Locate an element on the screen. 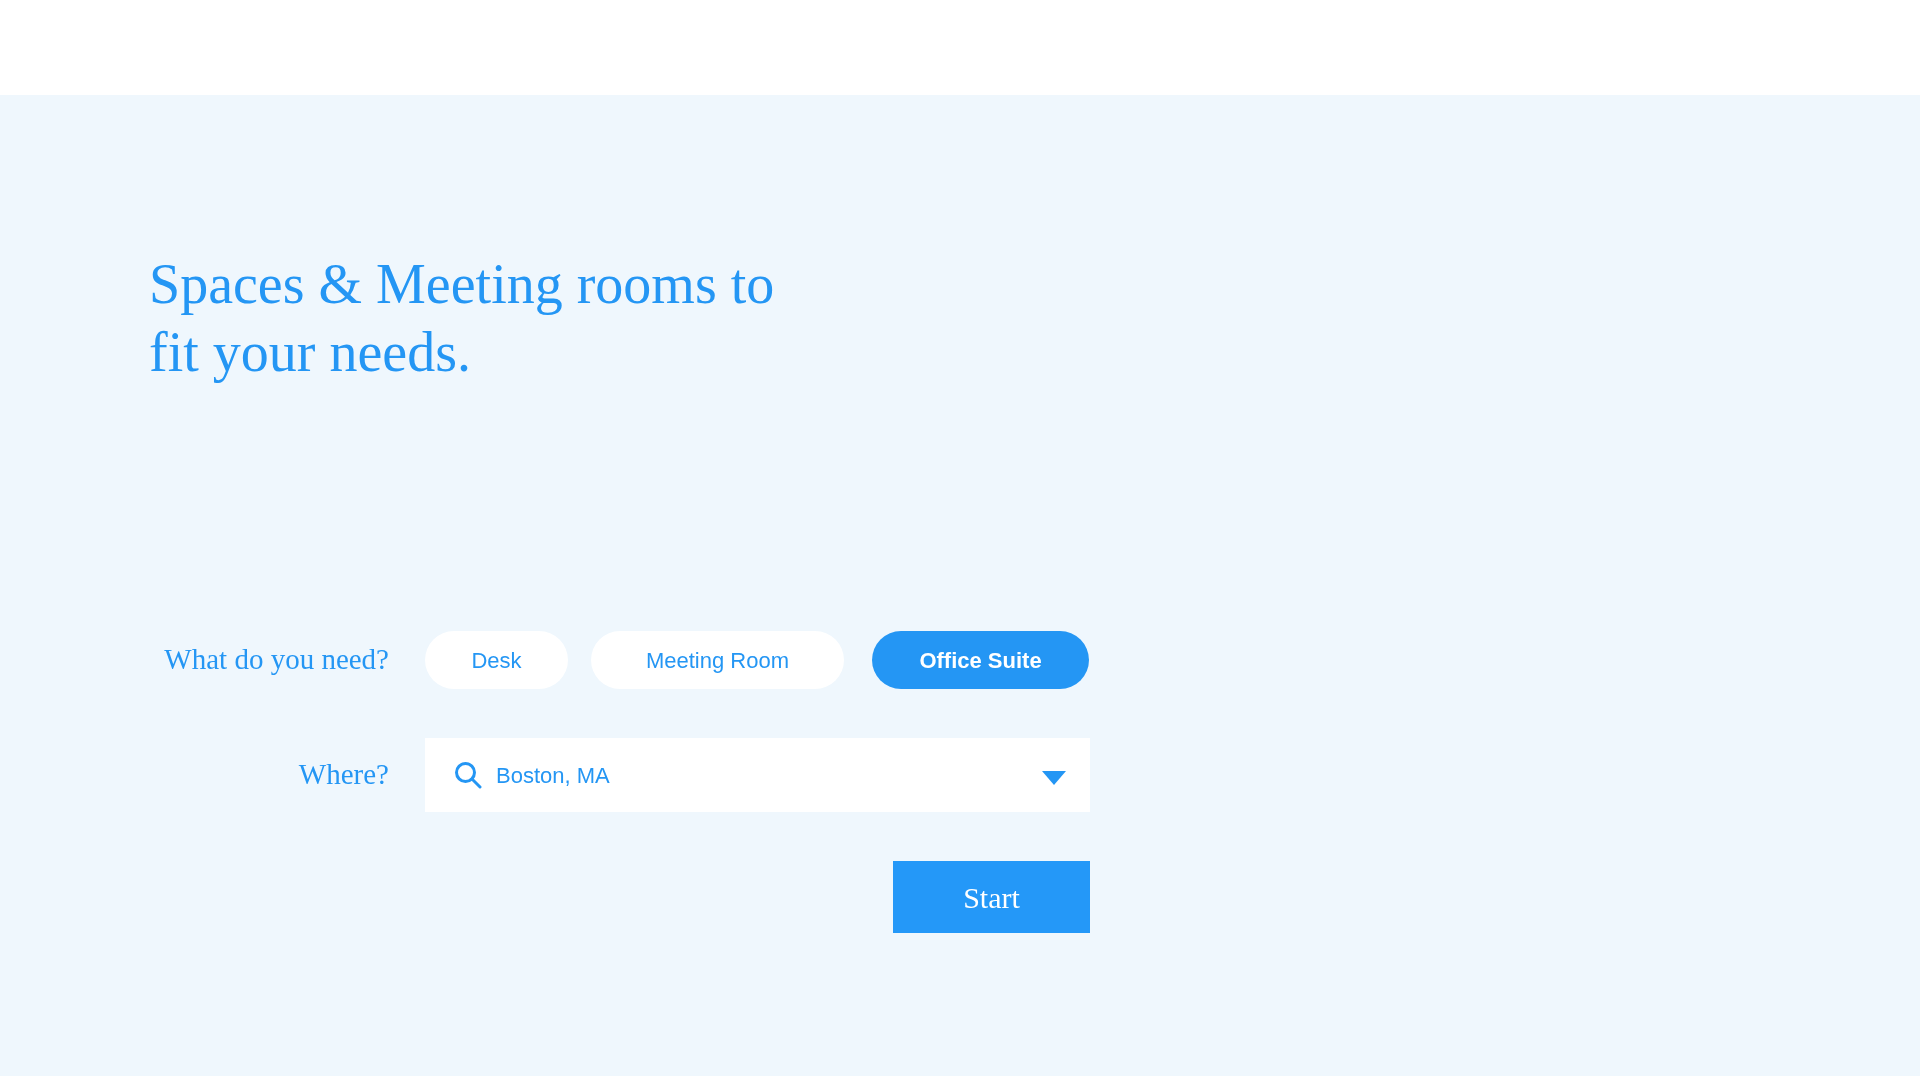  space-type-option: Desk is located at coordinates (496, 660).